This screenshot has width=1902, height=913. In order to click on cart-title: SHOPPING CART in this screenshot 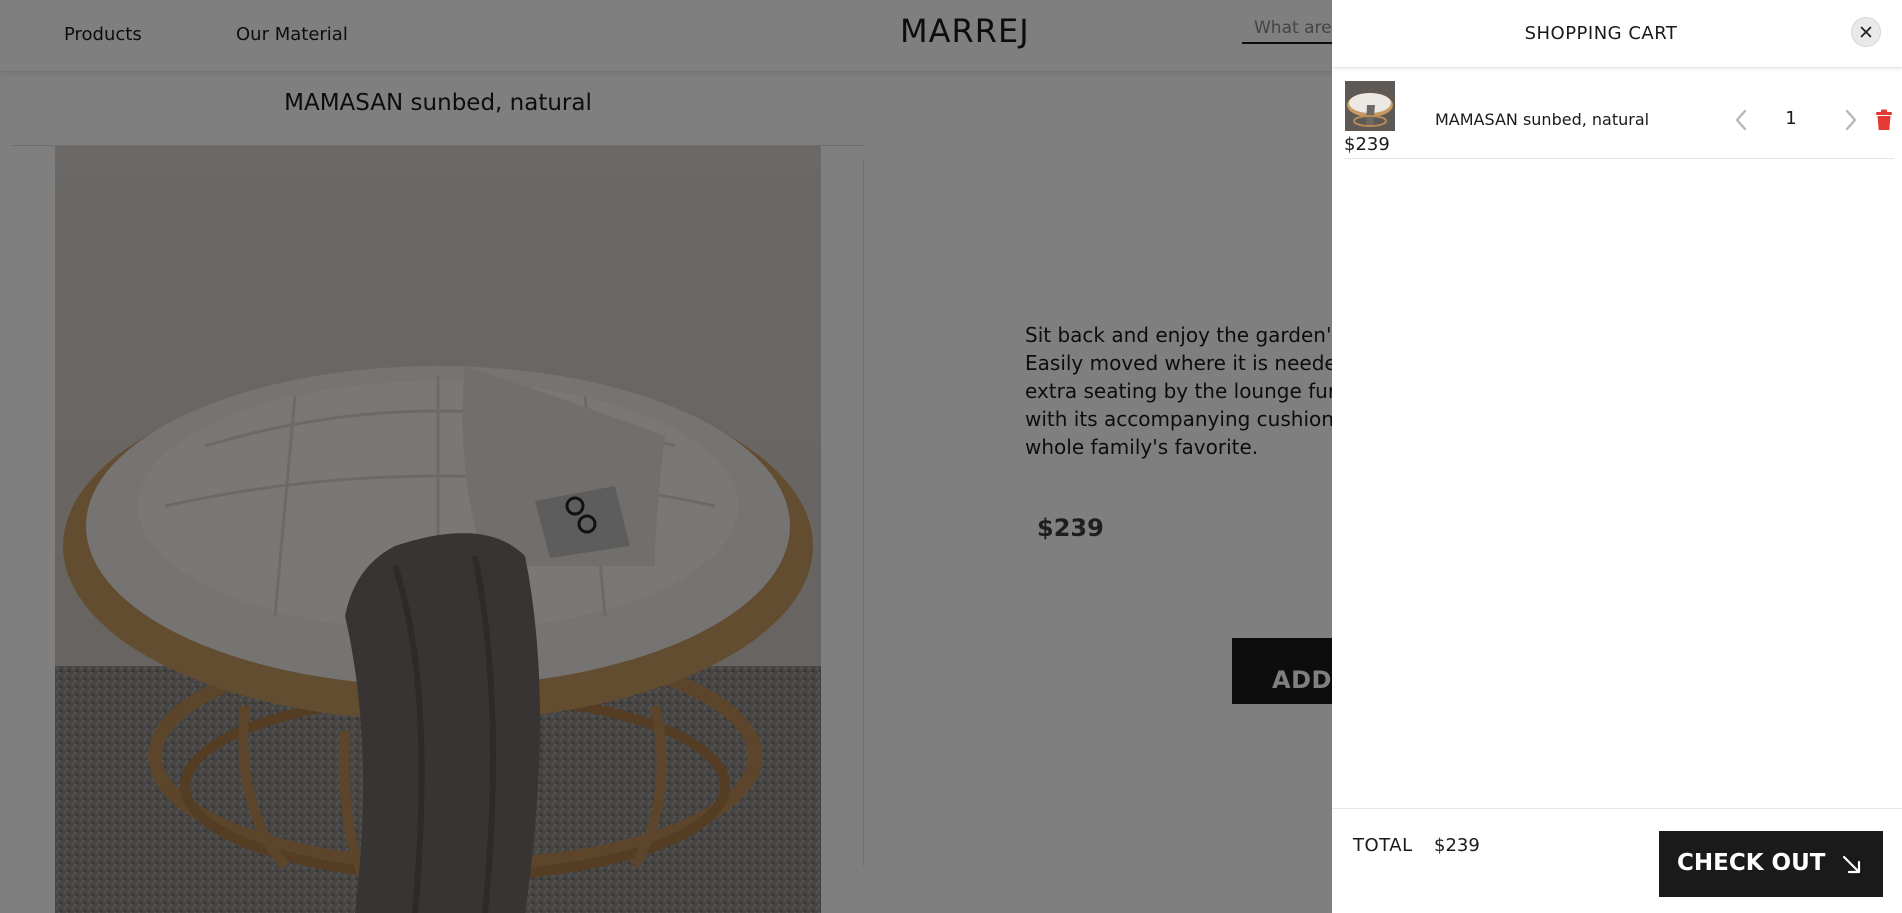, I will do `click(1601, 33)`.